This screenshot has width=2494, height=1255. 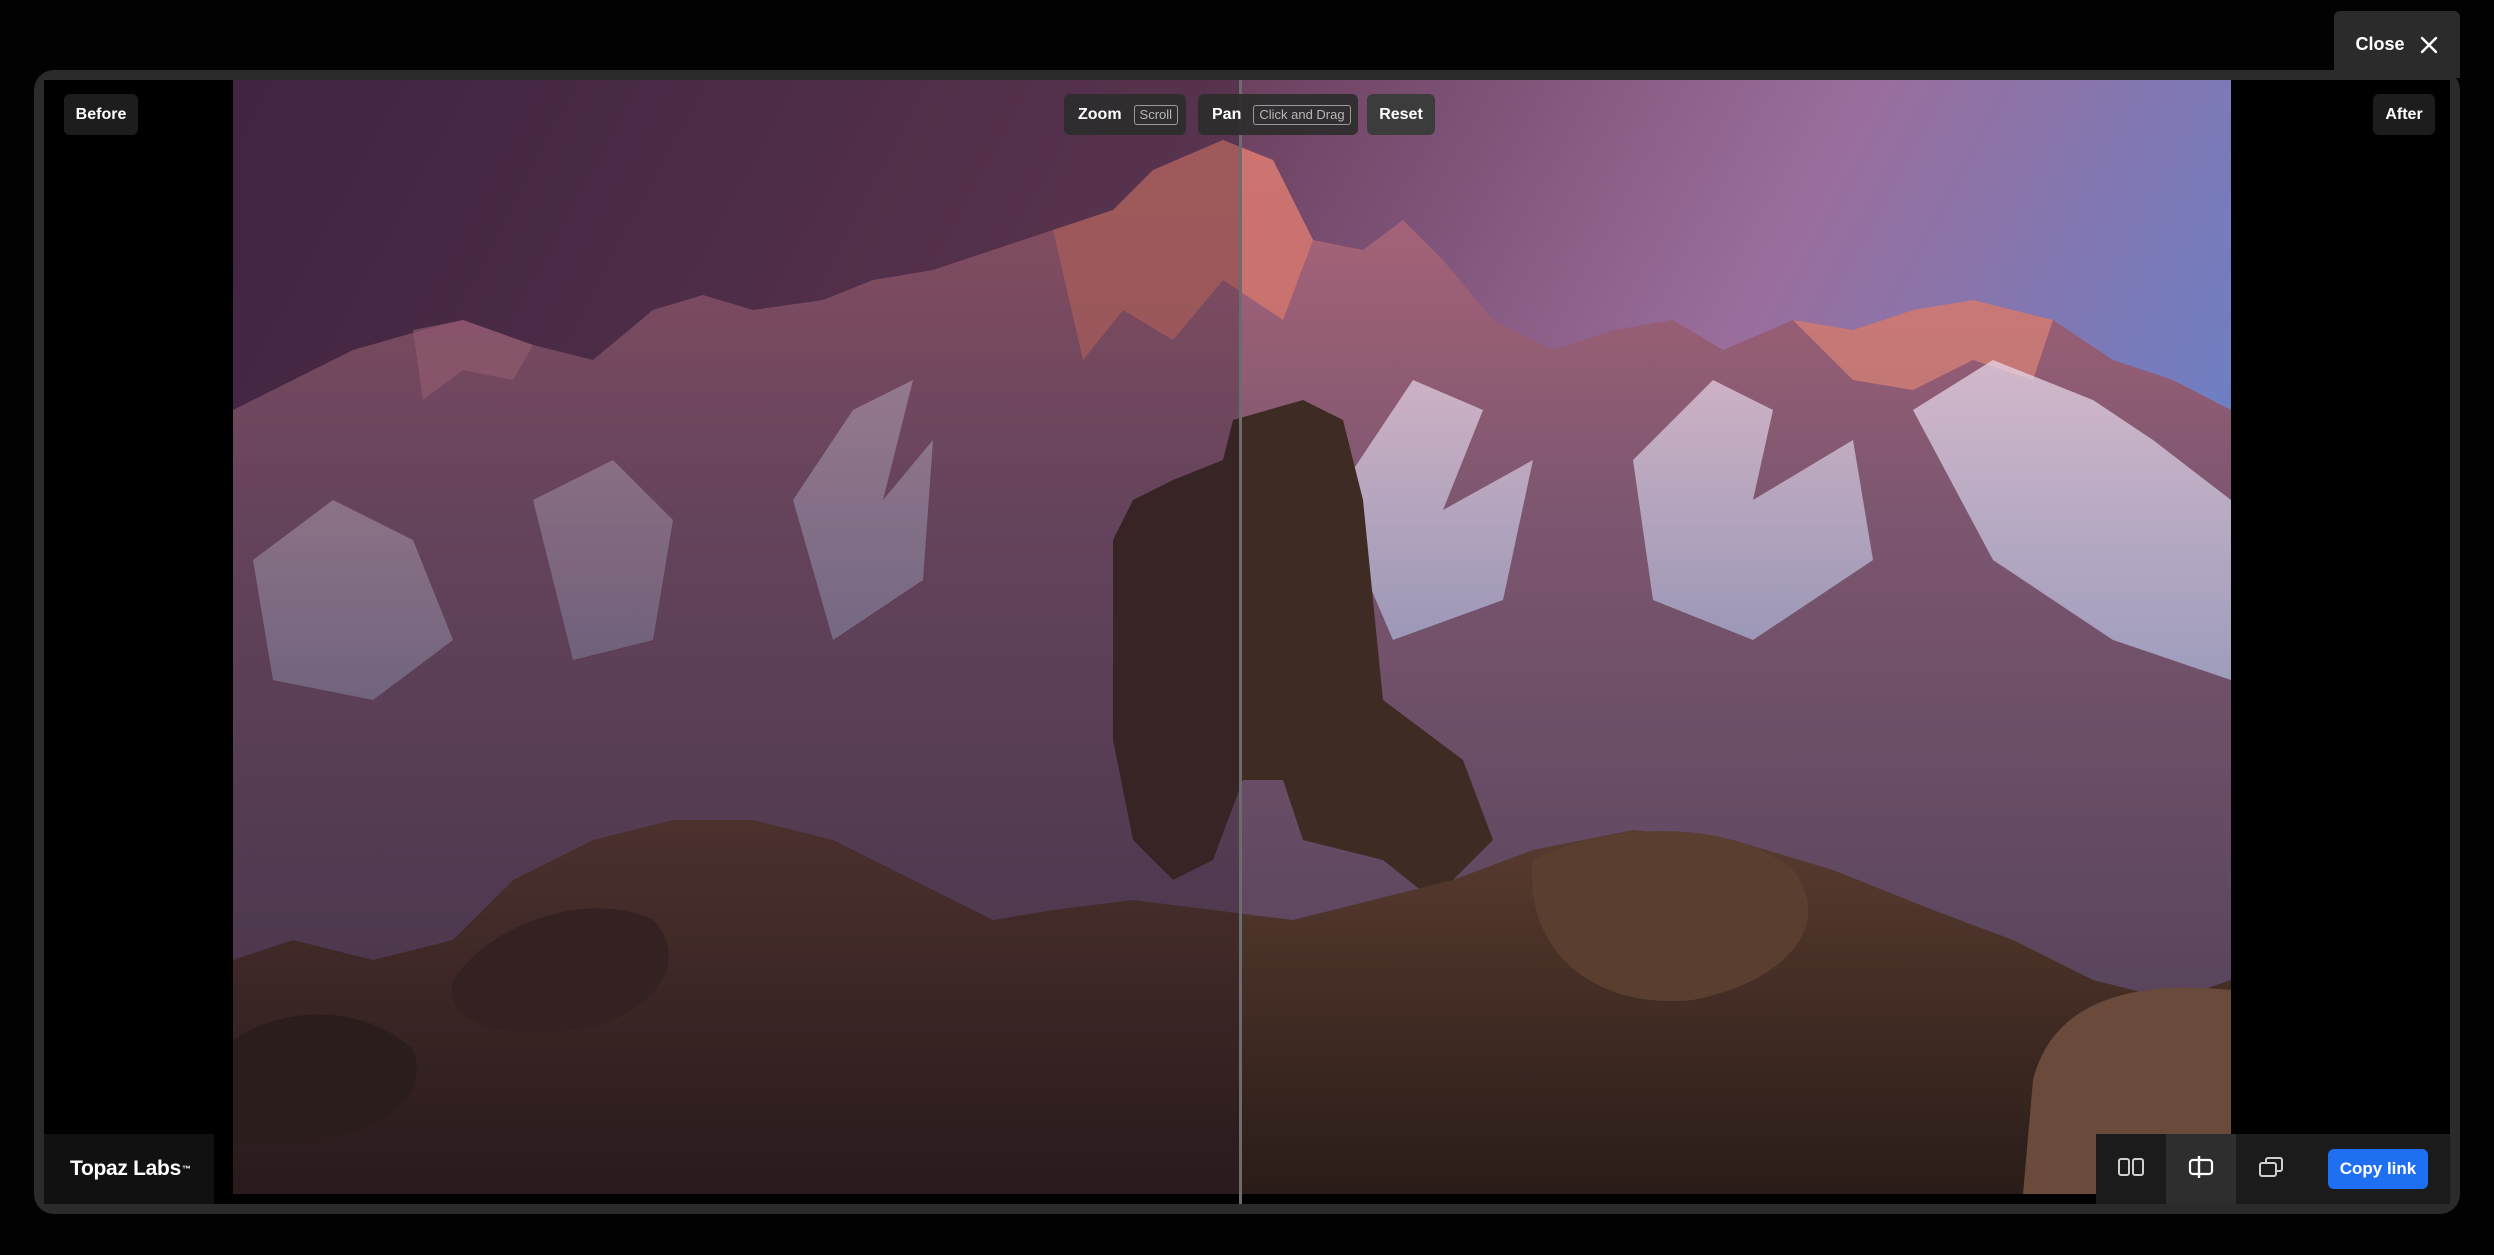 I want to click on side-by-side-view-button, so click(x=2131, y=1169).